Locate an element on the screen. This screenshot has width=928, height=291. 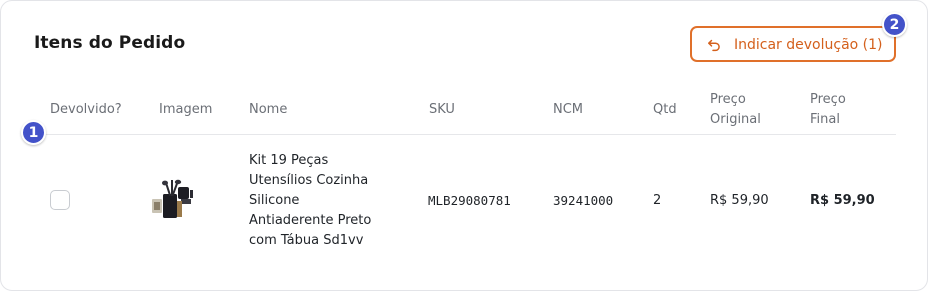
column-header-qty: Qtd is located at coordinates (665, 109).